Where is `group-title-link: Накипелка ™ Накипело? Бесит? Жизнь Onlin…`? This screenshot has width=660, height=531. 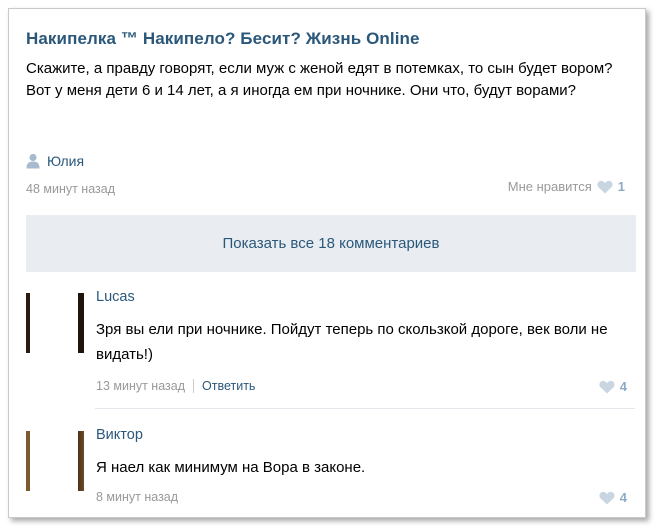 group-title-link: Накипелка ™ Накипело? Бесит? Жизнь Onlin… is located at coordinates (223, 39).